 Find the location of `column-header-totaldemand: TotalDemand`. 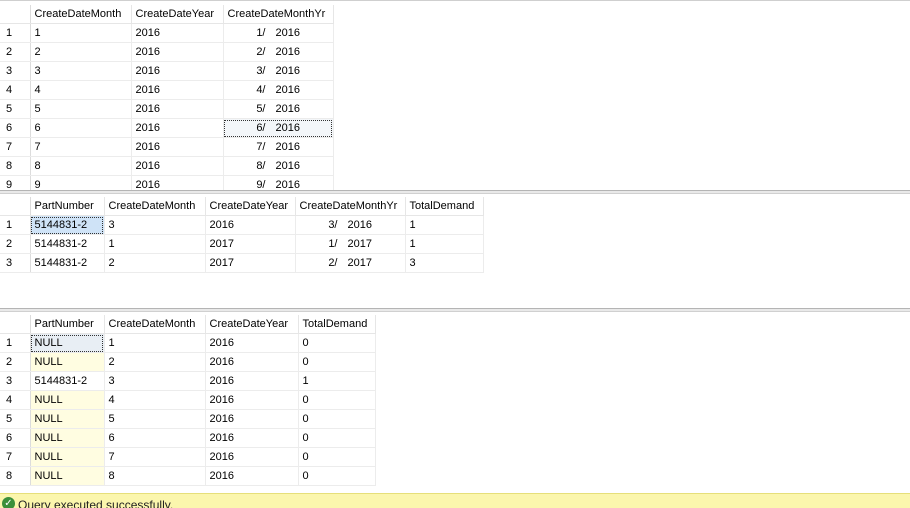

column-header-totaldemand: TotalDemand is located at coordinates (337, 324).